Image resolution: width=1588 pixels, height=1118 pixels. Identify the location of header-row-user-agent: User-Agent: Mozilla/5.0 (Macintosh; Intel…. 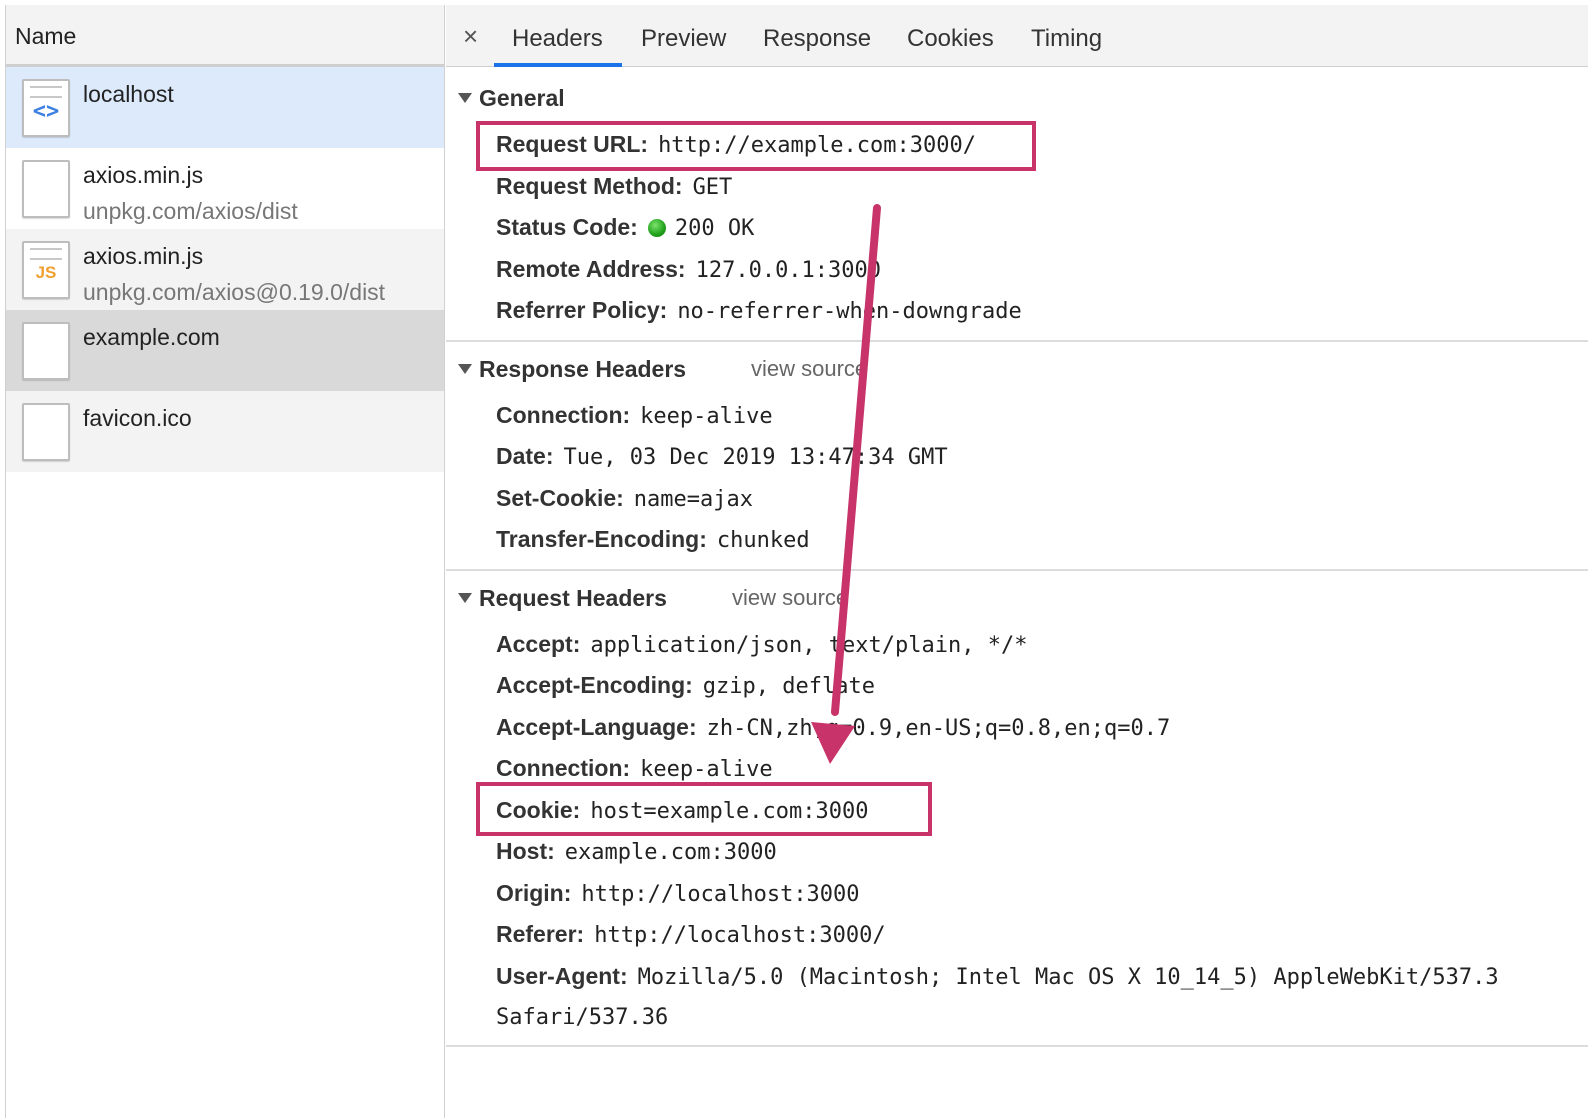
(997, 976).